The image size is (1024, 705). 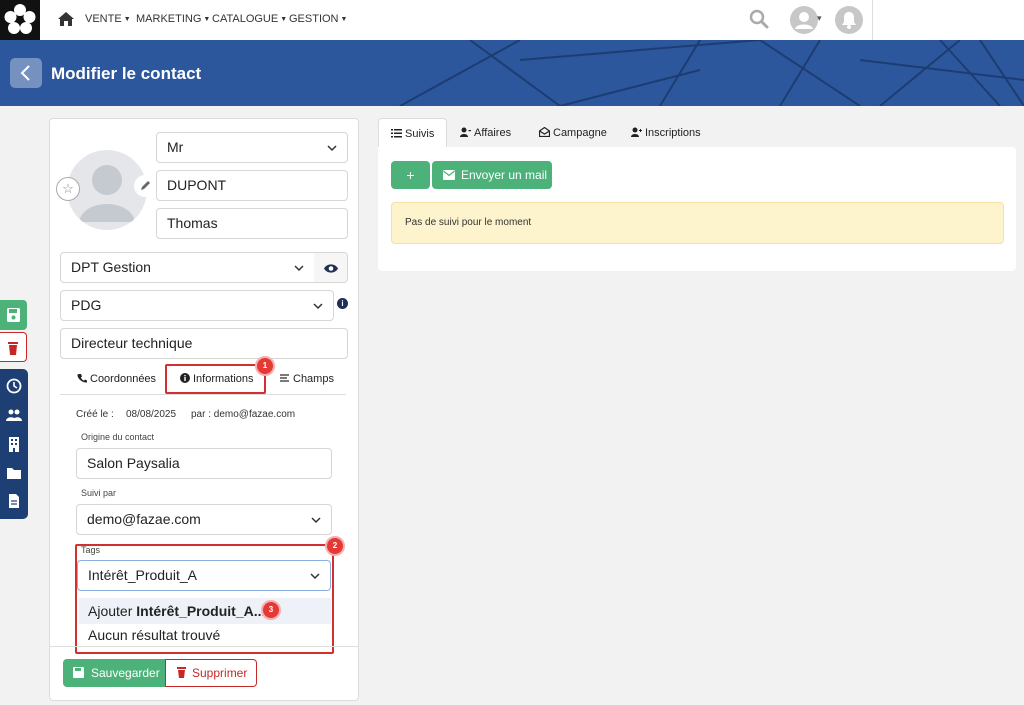 I want to click on users-icon, so click(x=14, y=415).